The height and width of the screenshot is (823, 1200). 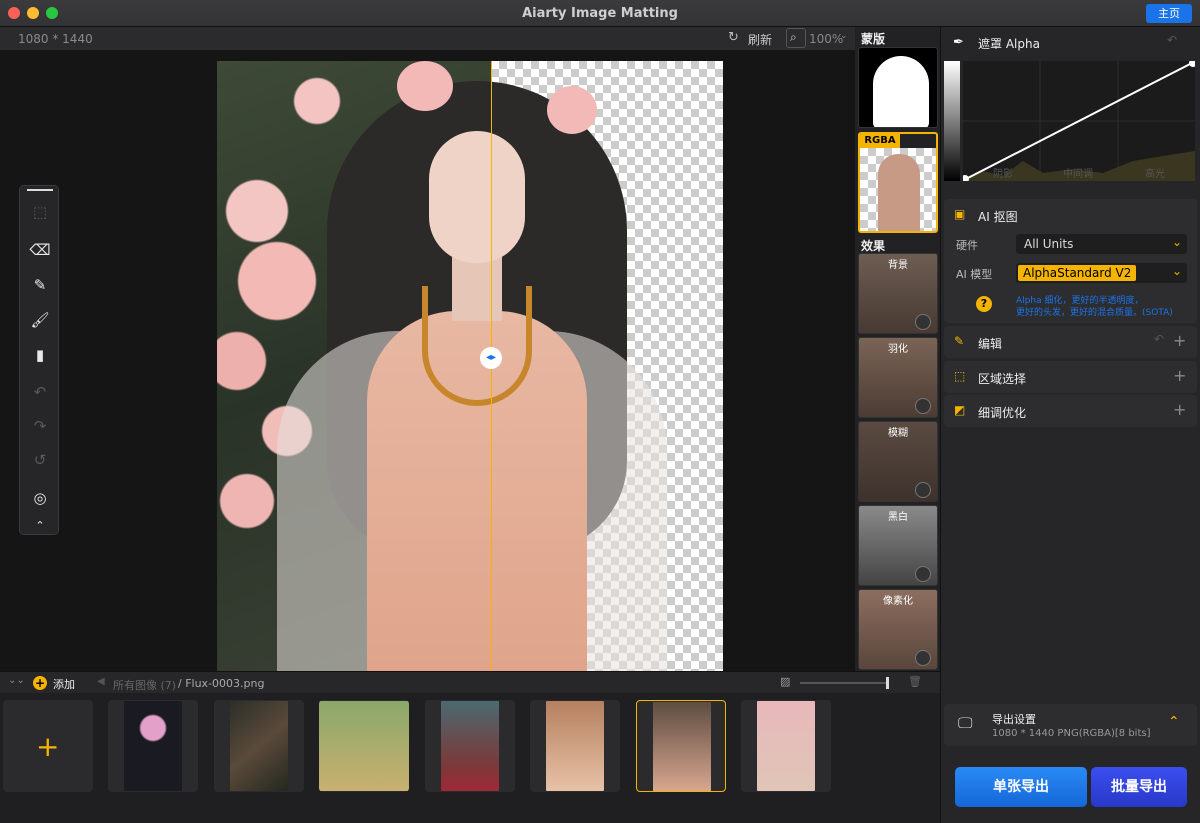 I want to click on paint-brush-icon: 🖌, so click(x=40, y=320).